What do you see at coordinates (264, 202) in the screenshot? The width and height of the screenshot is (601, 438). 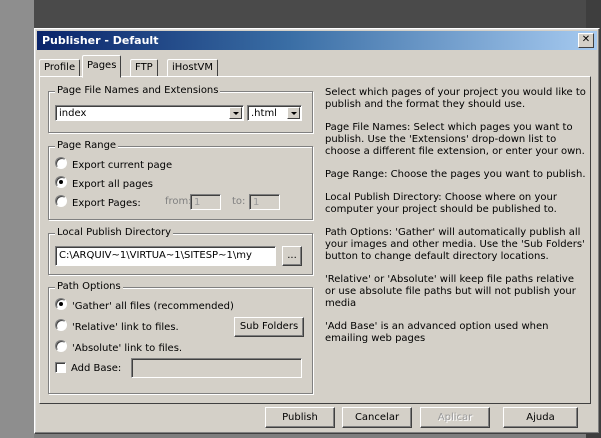 I see `to-page-field: 1` at bounding box center [264, 202].